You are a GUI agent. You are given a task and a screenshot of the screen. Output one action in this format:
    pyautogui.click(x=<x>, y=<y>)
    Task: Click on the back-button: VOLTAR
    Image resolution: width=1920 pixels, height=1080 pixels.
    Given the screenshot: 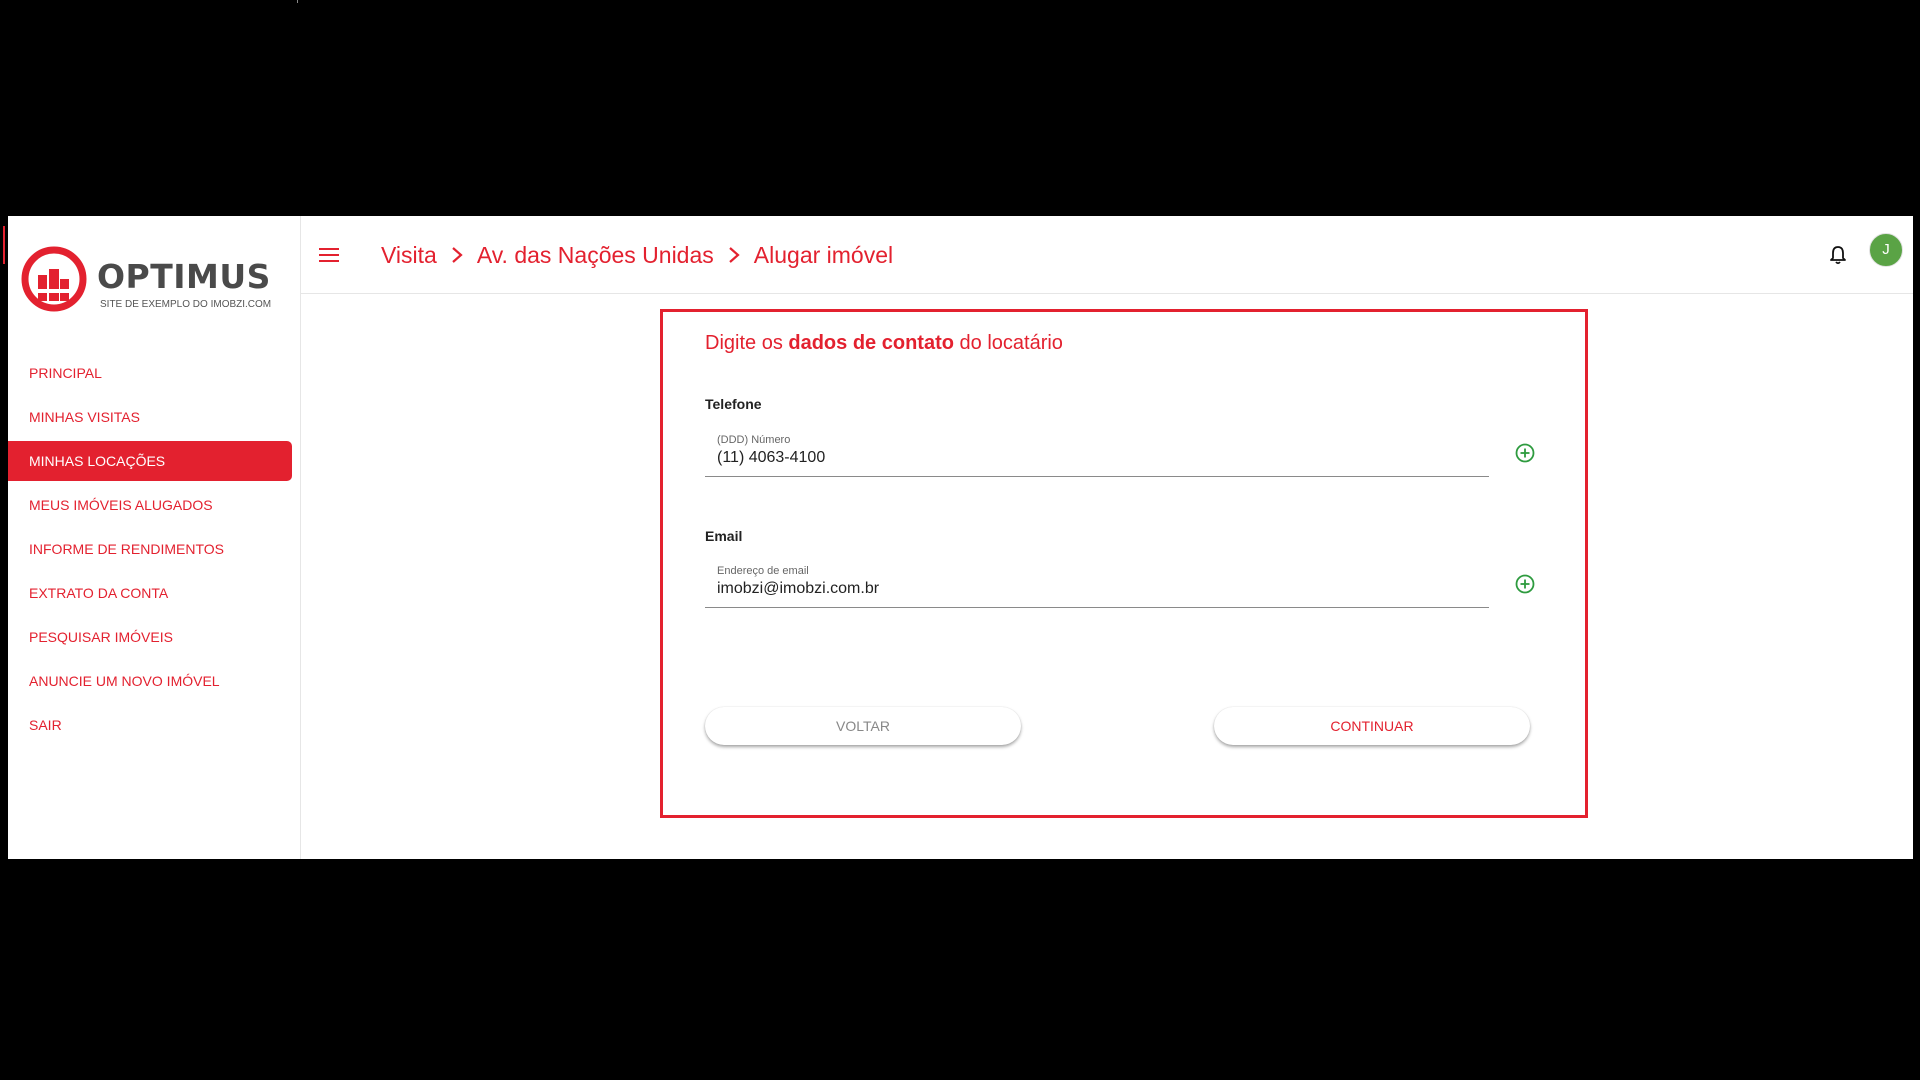 What is the action you would take?
    pyautogui.click(x=863, y=726)
    